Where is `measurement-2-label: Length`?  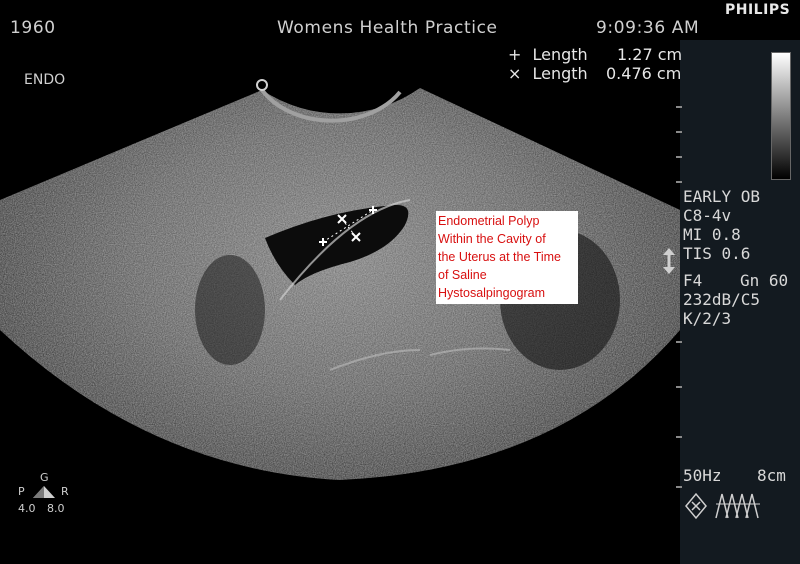 measurement-2-label: Length is located at coordinates (560, 73).